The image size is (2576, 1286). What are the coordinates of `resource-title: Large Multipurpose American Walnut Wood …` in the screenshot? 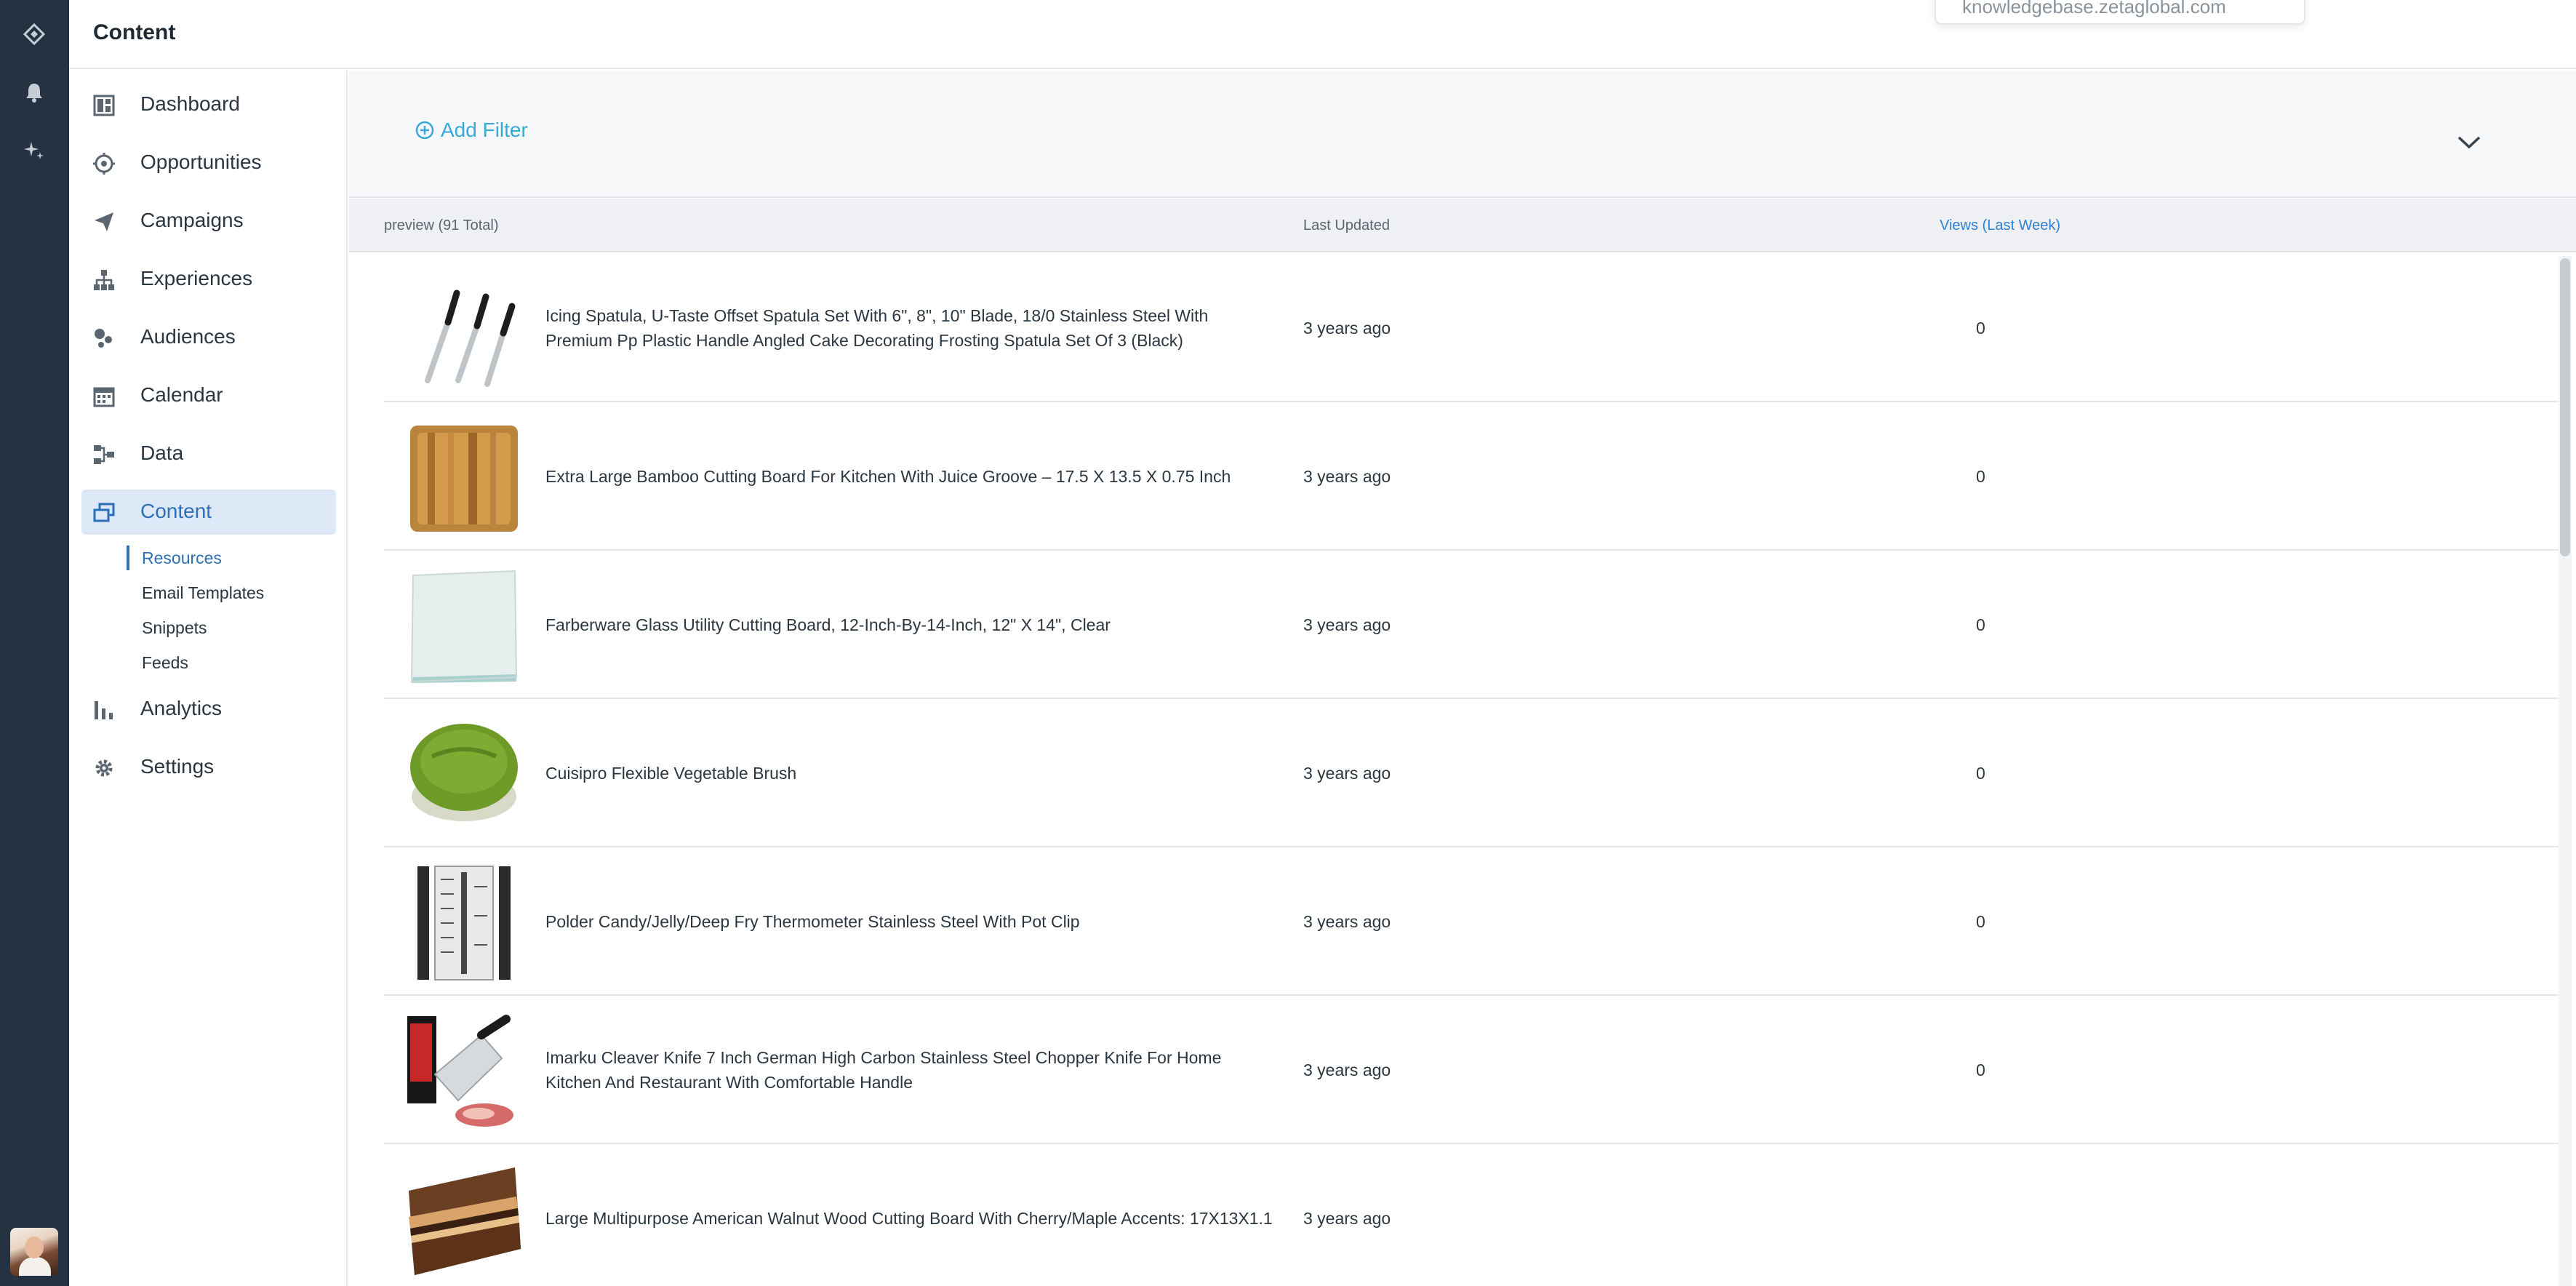 It's located at (909, 1215).